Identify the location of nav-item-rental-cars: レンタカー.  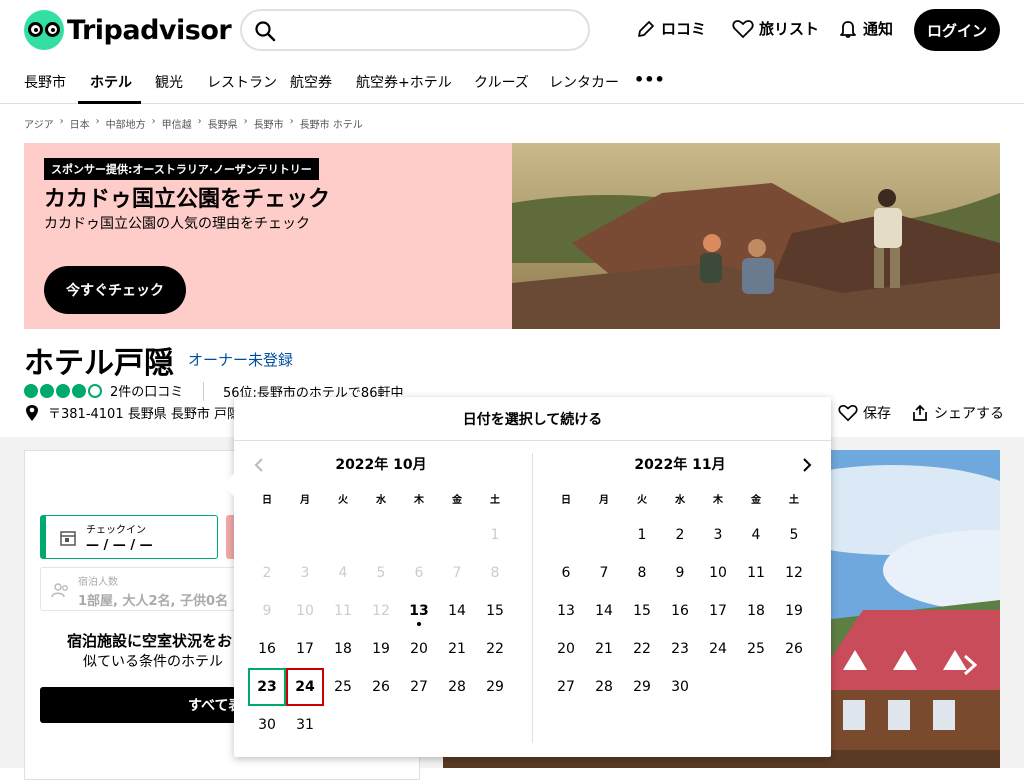
(584, 82).